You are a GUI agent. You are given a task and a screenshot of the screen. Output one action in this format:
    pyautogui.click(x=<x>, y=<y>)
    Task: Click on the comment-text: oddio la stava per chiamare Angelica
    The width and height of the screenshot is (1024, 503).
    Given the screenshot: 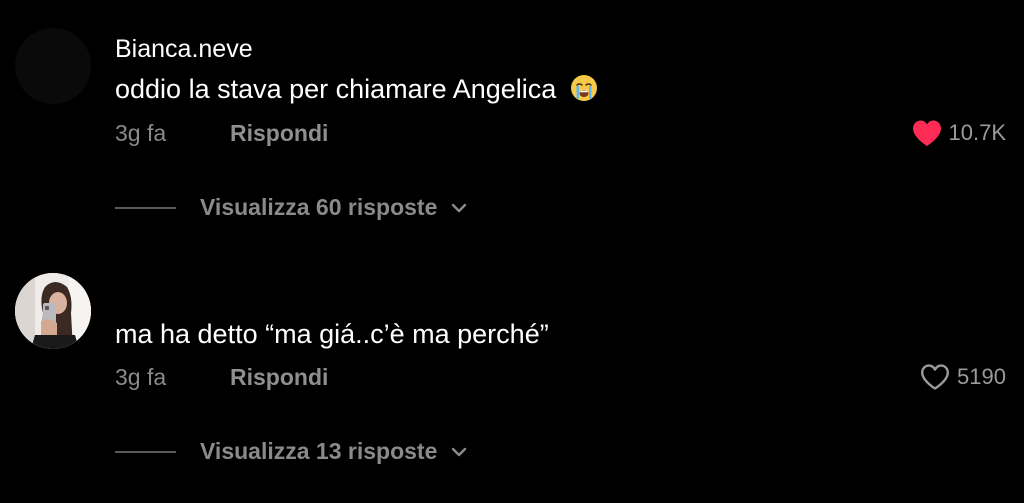 What is the action you would take?
    pyautogui.click(x=336, y=89)
    